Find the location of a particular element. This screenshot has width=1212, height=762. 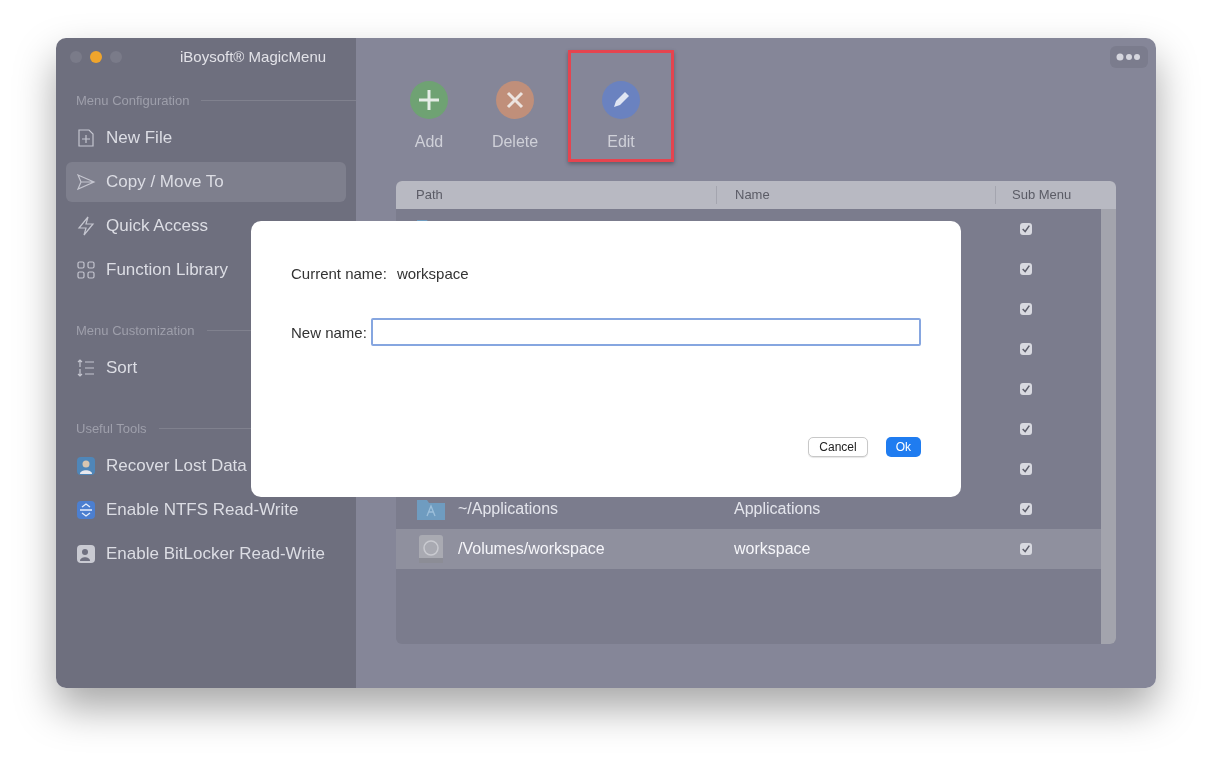

field-label: Current name: is located at coordinates (339, 273).